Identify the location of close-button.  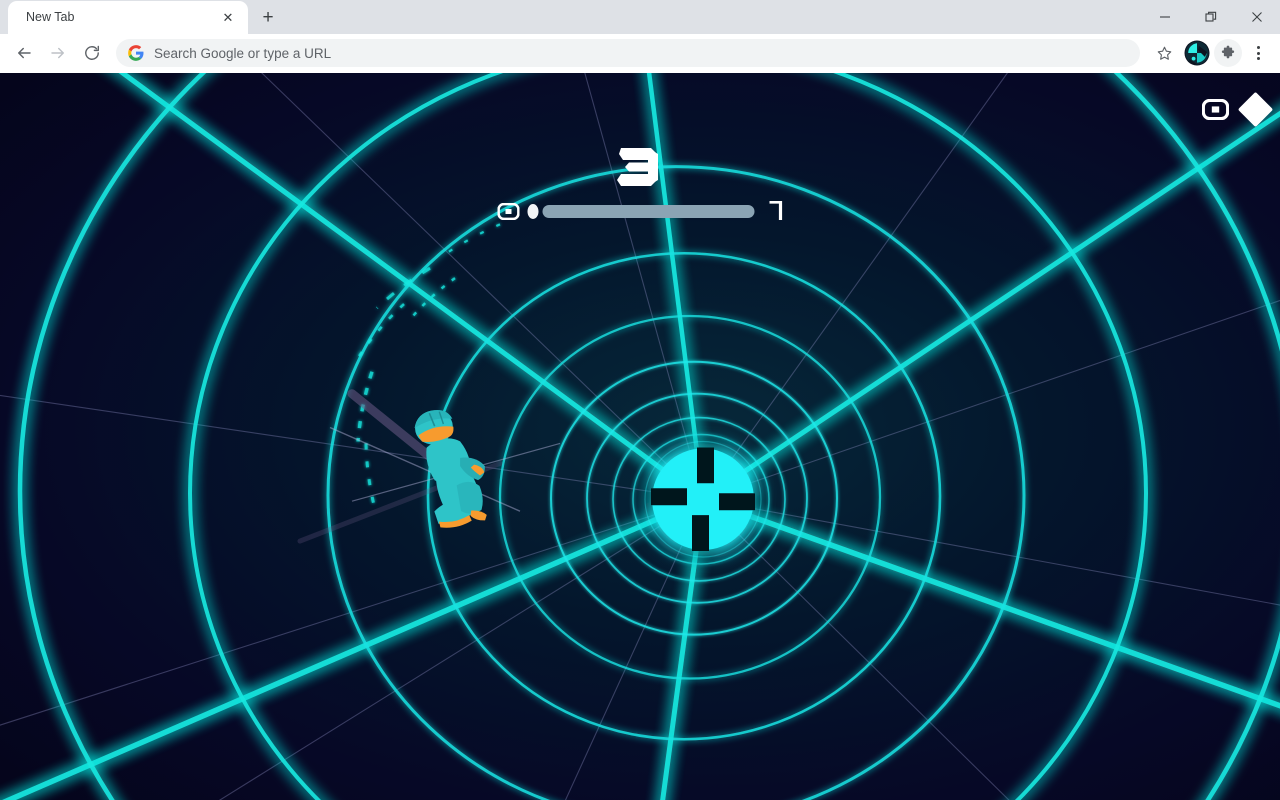
(1257, 17).